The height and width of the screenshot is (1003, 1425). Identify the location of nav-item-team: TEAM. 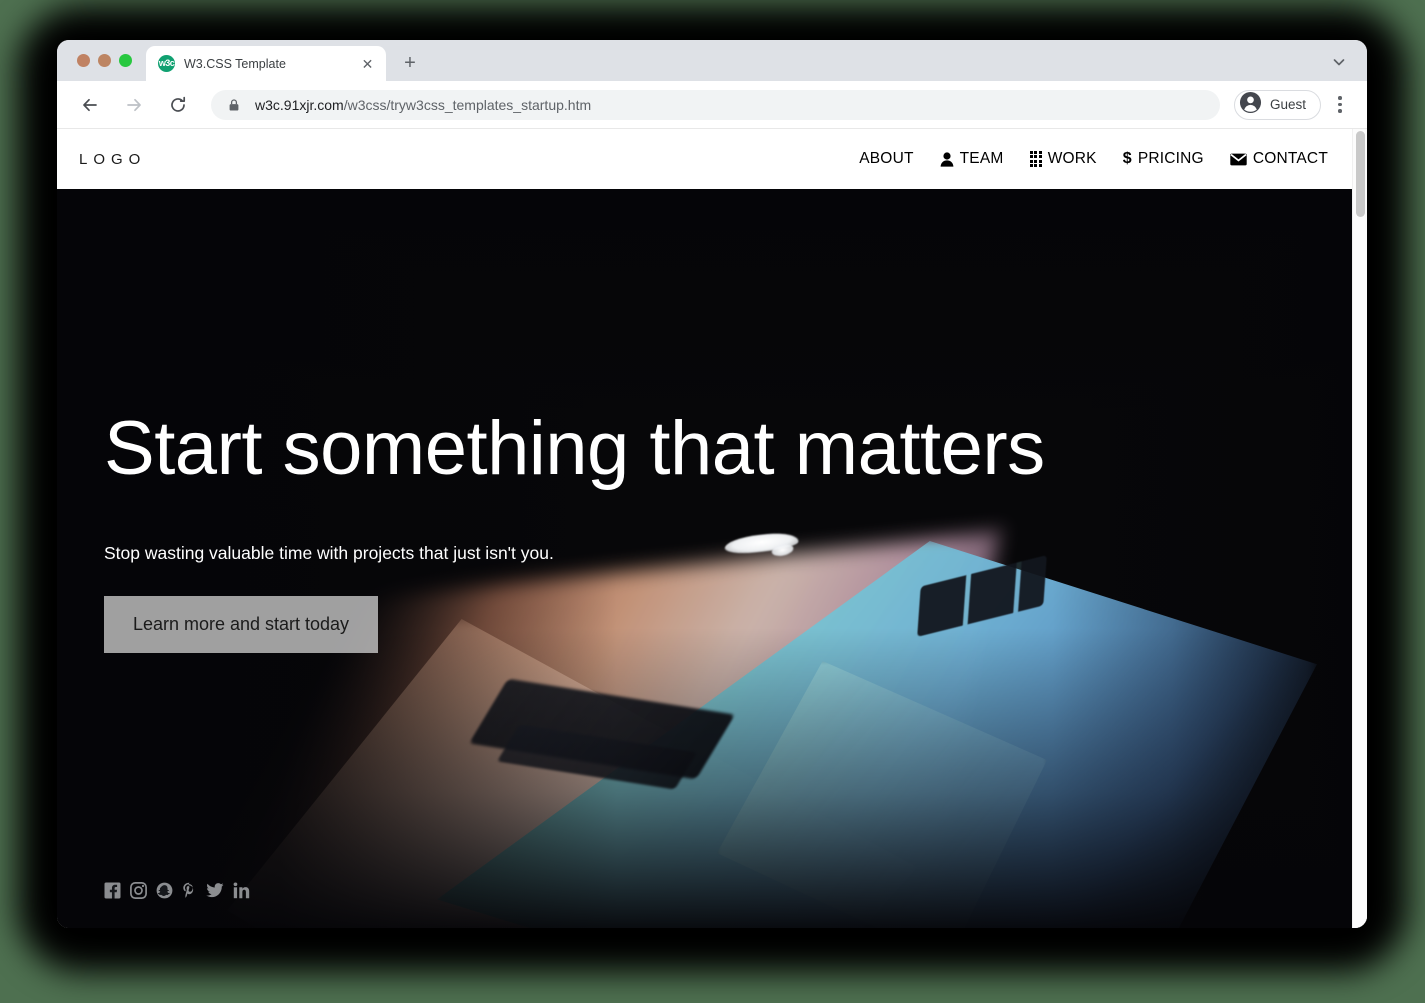
(972, 159).